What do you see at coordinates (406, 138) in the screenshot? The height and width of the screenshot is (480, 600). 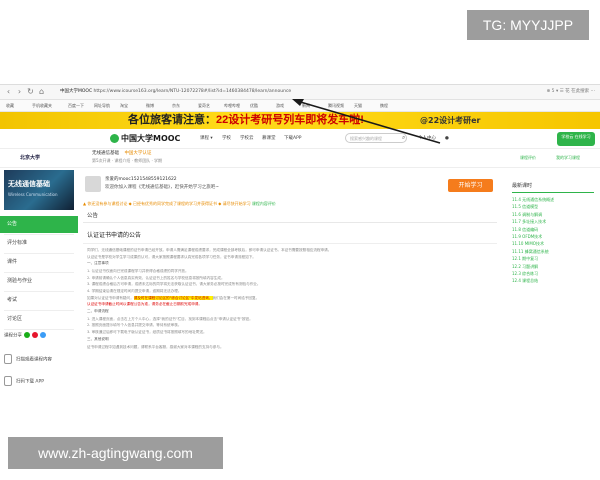 I see `search-icon: ⌕` at bounding box center [406, 138].